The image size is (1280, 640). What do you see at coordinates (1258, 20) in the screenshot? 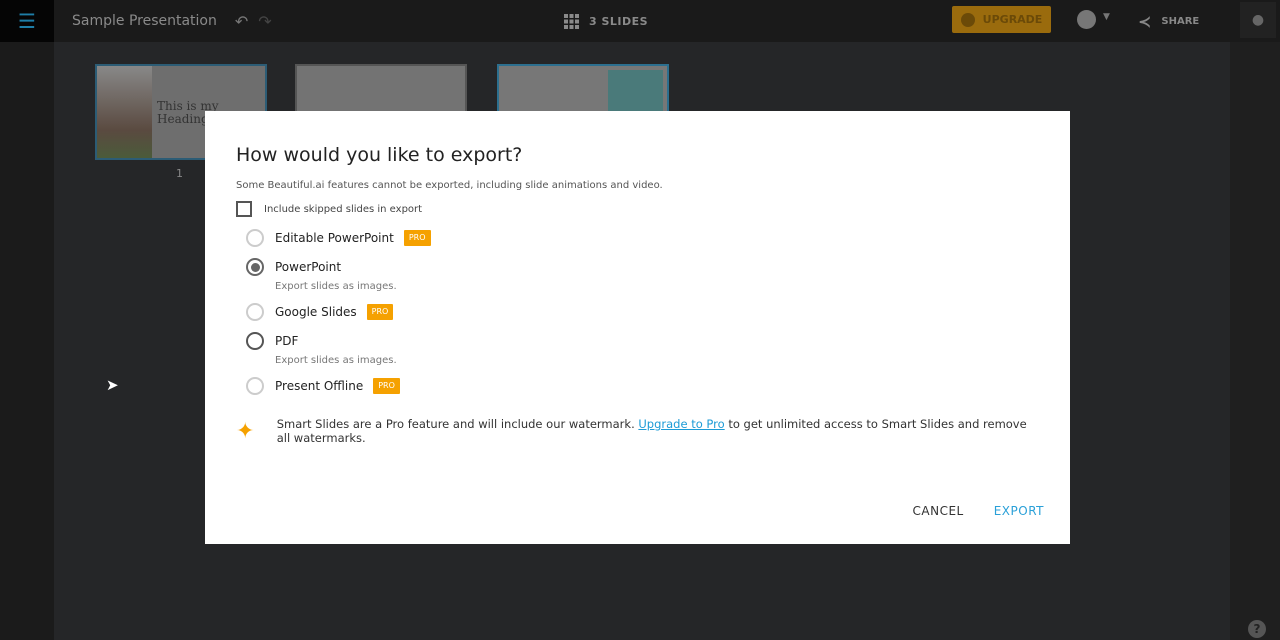
I see `user-avatar-icon: ●` at bounding box center [1258, 20].